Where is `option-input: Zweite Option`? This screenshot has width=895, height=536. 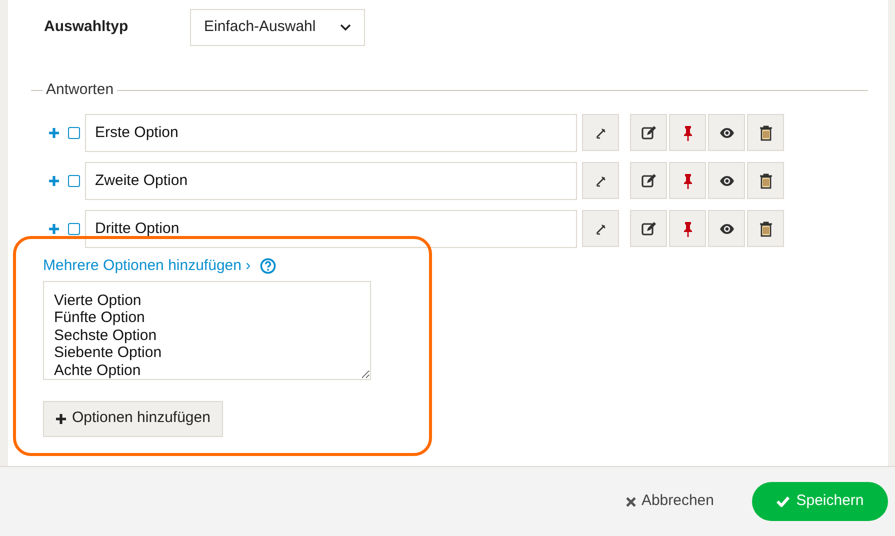
option-input: Zweite Option is located at coordinates (331, 181).